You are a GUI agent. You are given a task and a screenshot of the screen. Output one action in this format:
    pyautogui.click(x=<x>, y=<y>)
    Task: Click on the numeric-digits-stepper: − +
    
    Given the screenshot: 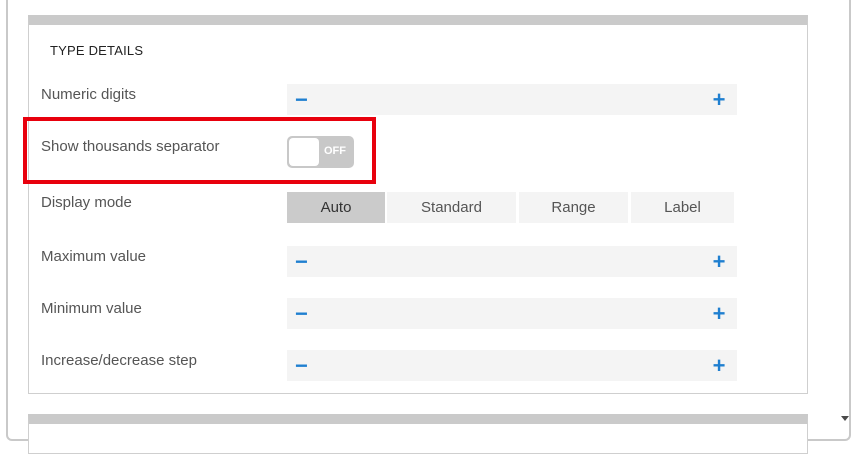 What is the action you would take?
    pyautogui.click(x=512, y=99)
    